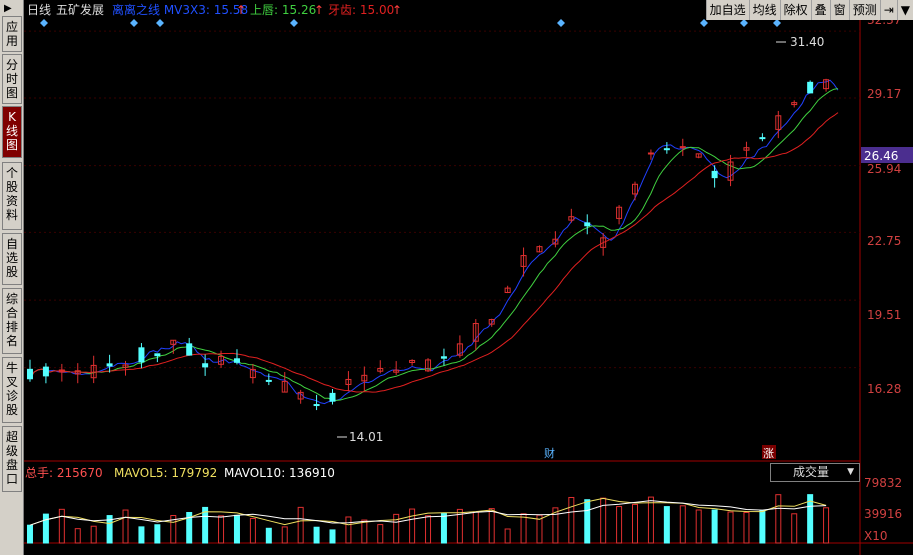  What do you see at coordinates (283, 10) in the screenshot?
I see `upper-lip-label: 上唇: 15.26` at bounding box center [283, 10].